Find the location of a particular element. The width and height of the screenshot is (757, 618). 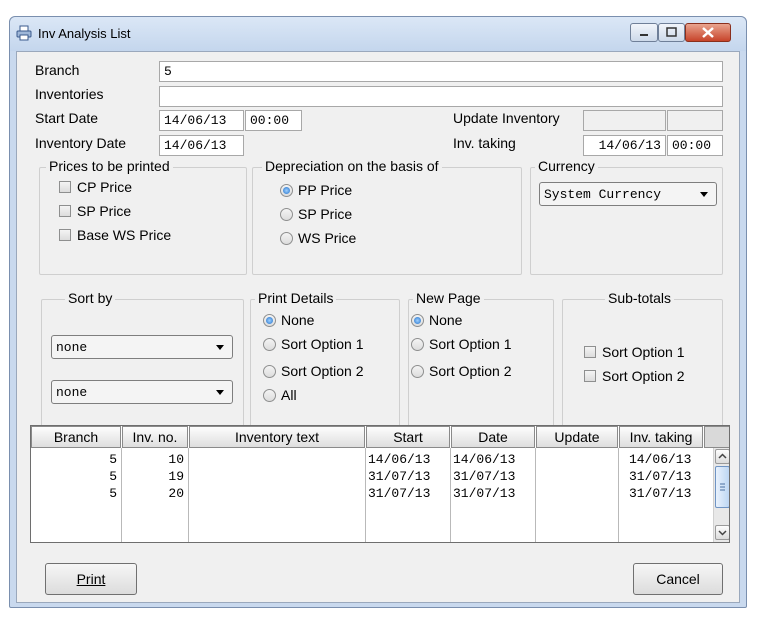

cell-inv-no: 19 is located at coordinates (176, 476).